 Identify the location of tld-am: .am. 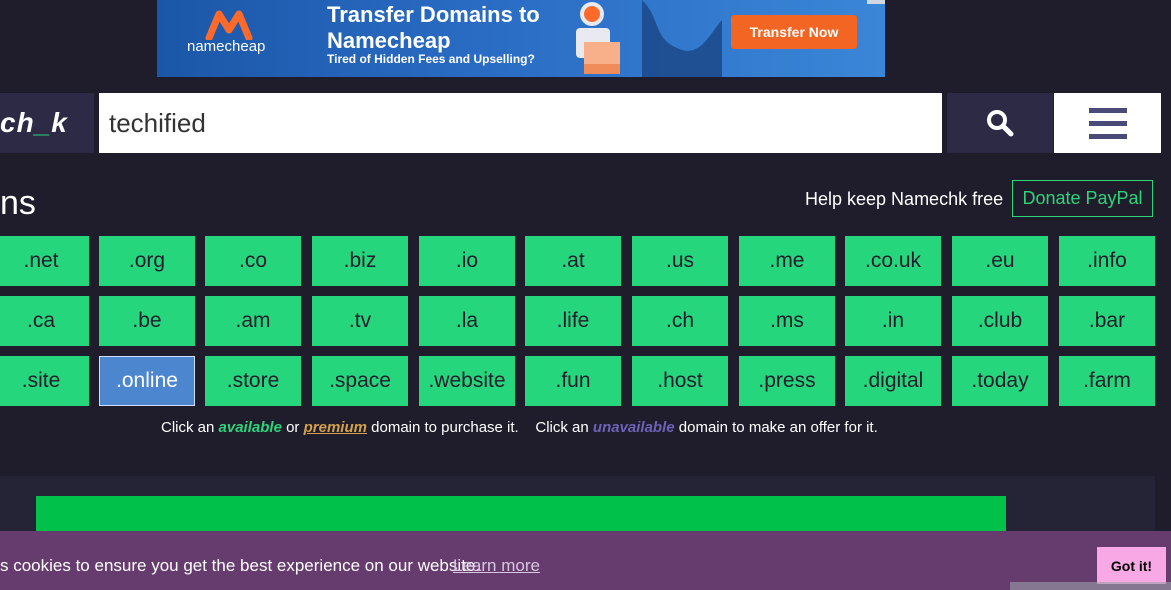
(253, 321).